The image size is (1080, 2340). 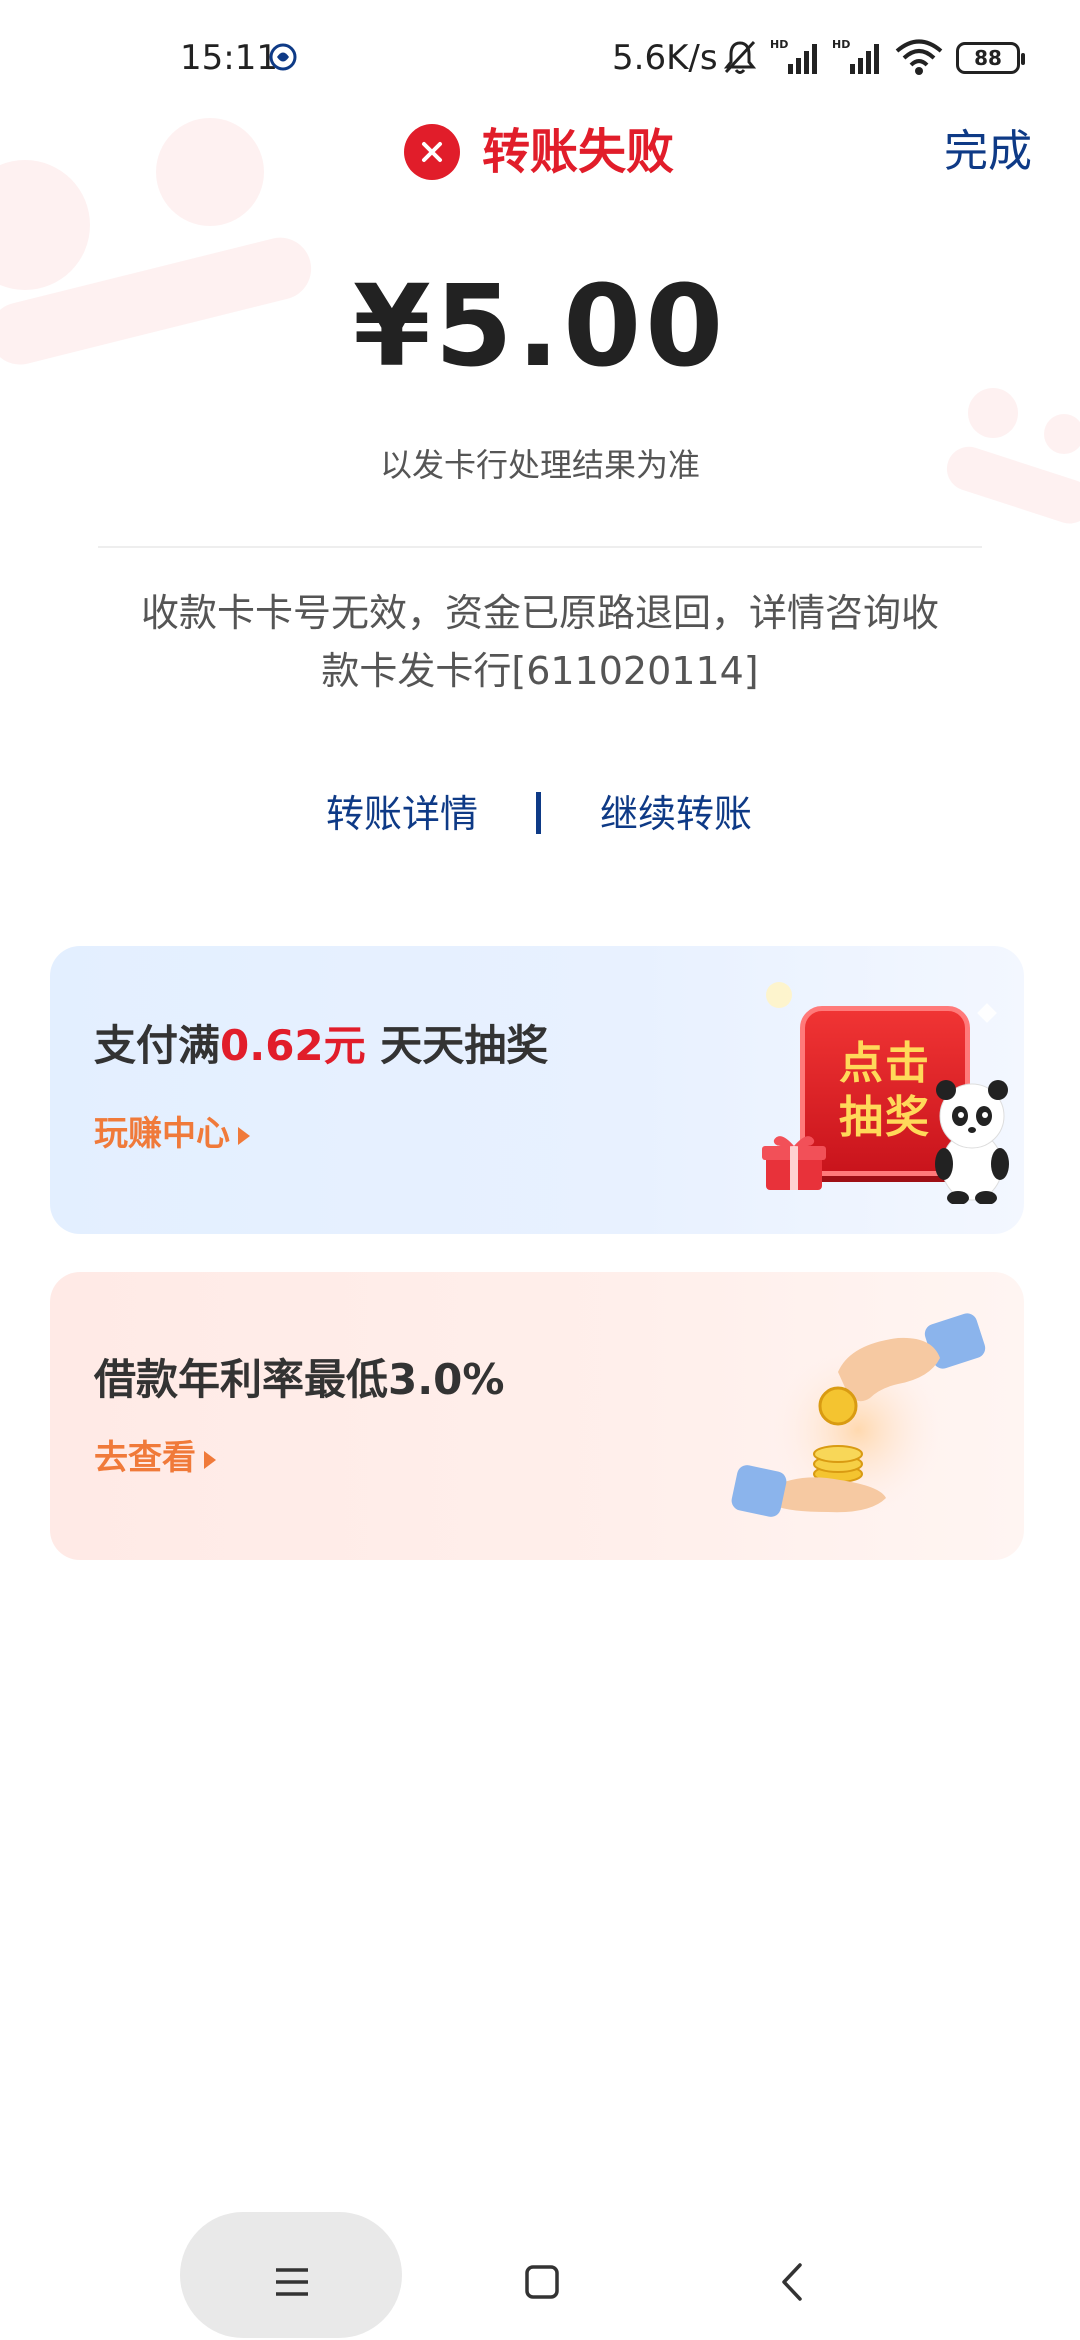 I want to click on loan-promo-link: 去查看, so click(x=155, y=1454).